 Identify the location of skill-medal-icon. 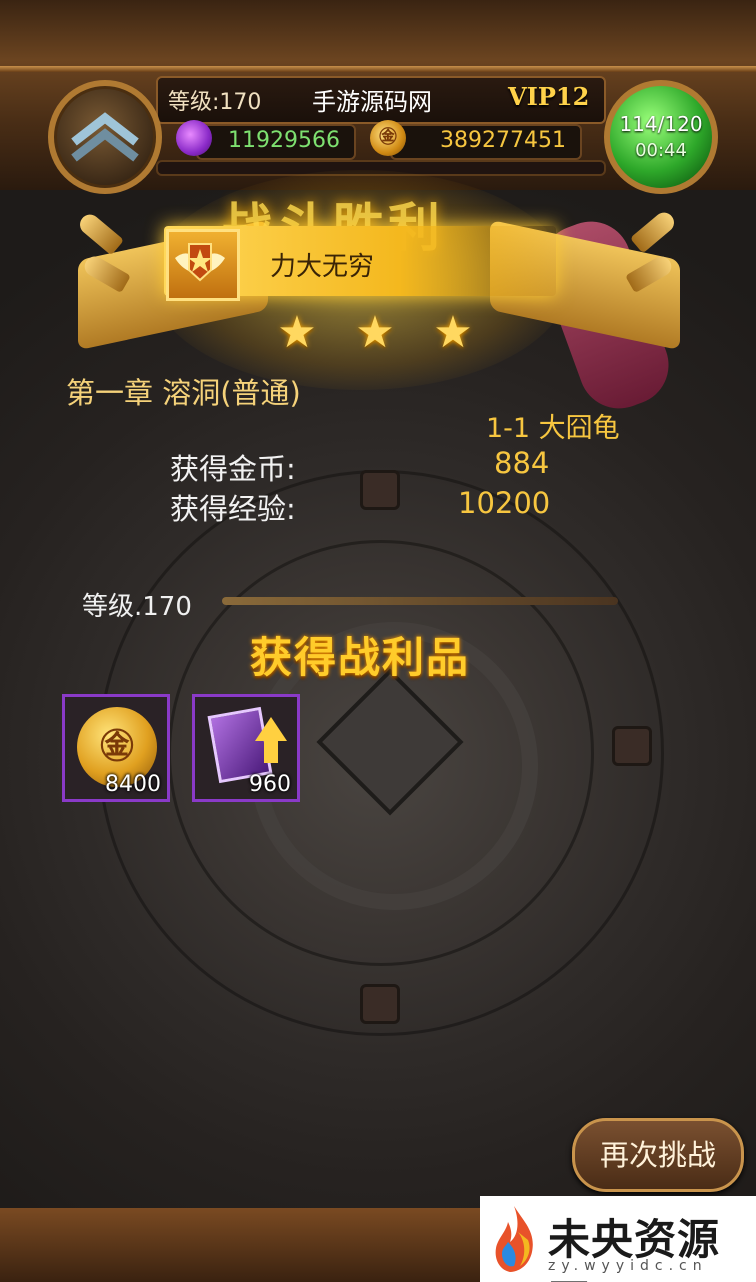
(203, 265).